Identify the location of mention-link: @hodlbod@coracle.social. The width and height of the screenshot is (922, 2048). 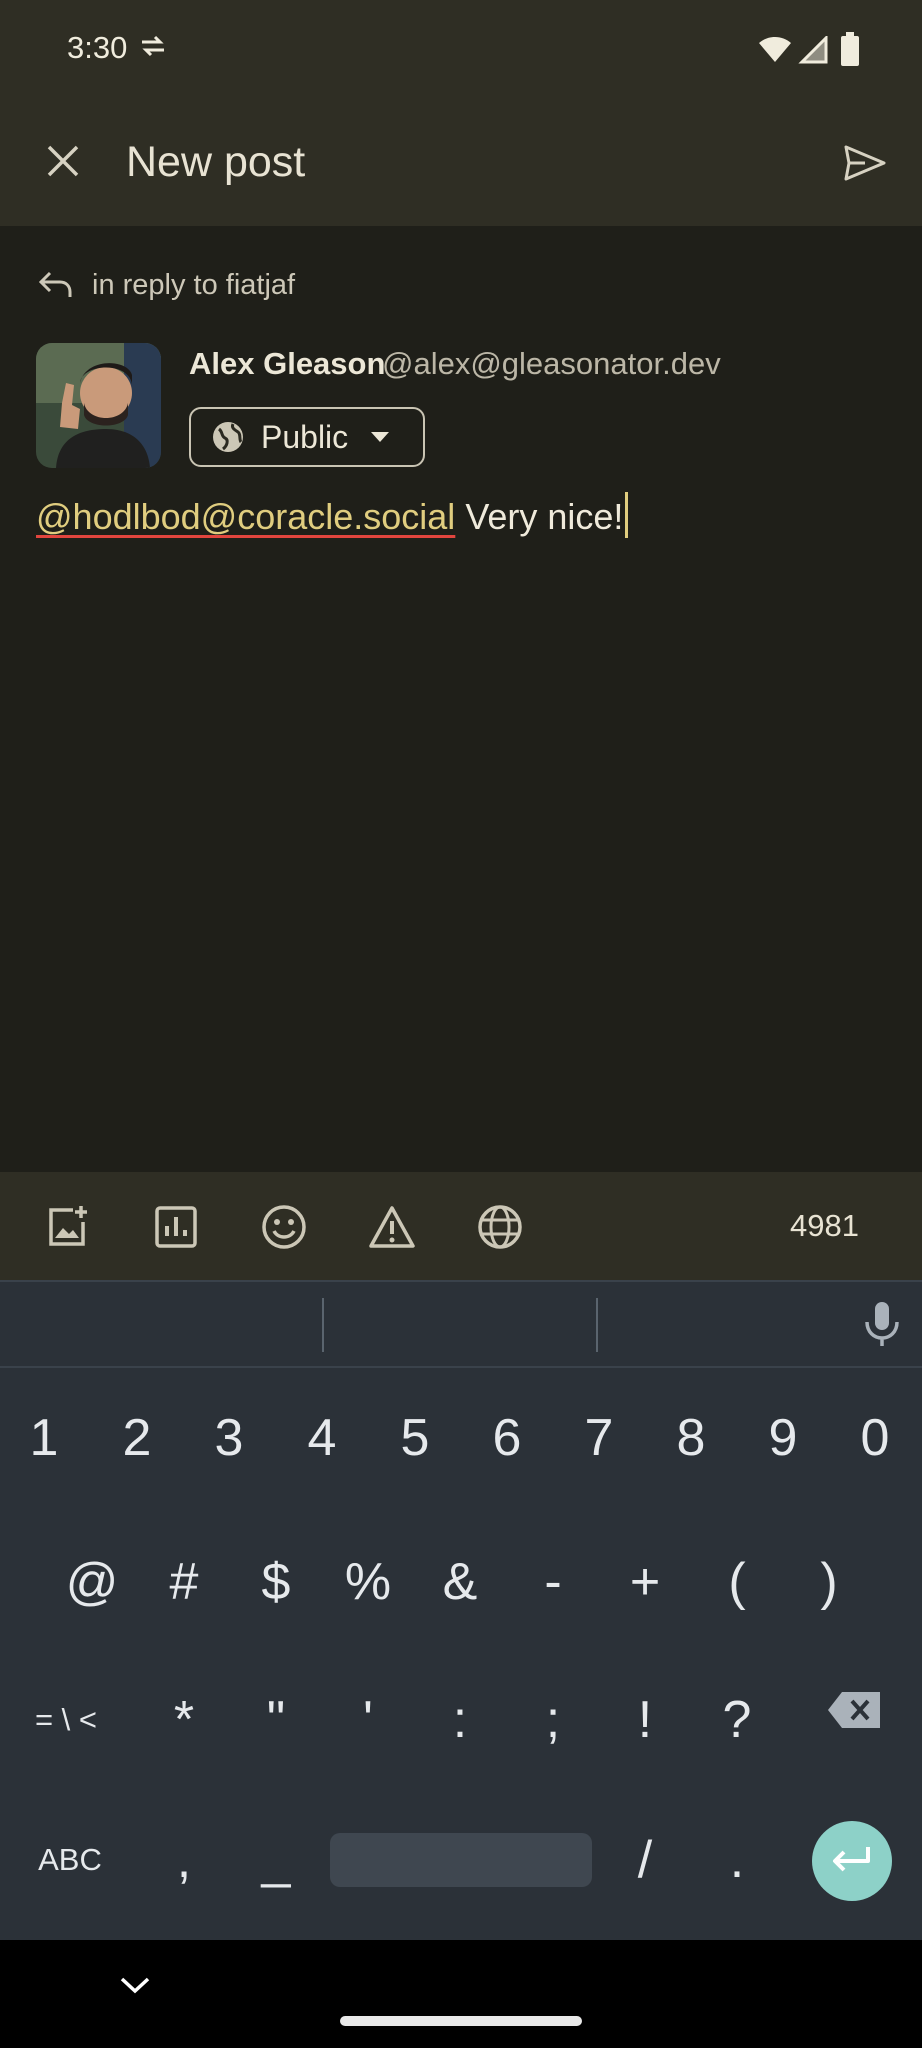
(245, 516).